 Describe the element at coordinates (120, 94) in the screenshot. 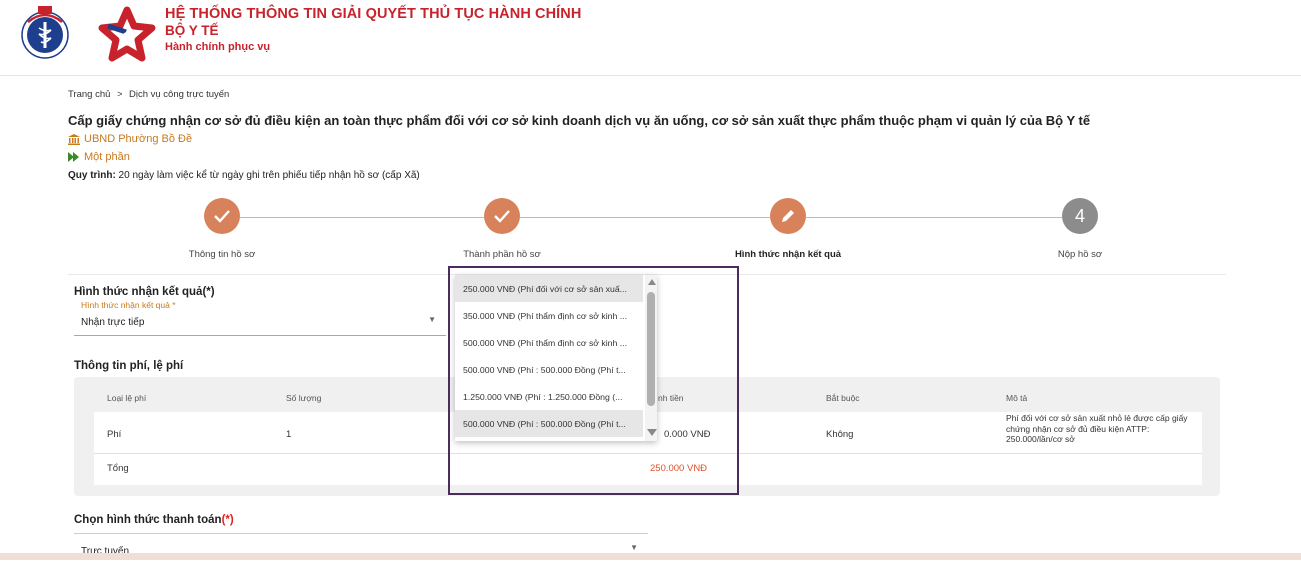

I see `chevron-right-icon: >` at that location.